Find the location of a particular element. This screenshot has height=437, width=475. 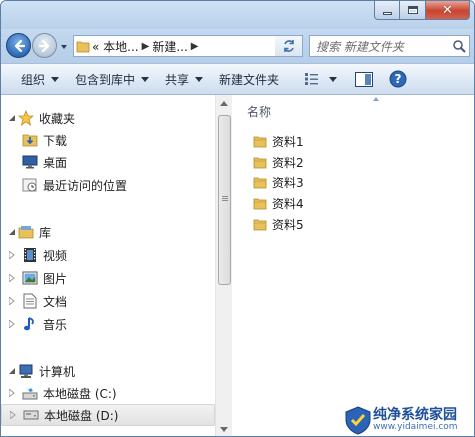

maximize-icon is located at coordinates (412, 10).